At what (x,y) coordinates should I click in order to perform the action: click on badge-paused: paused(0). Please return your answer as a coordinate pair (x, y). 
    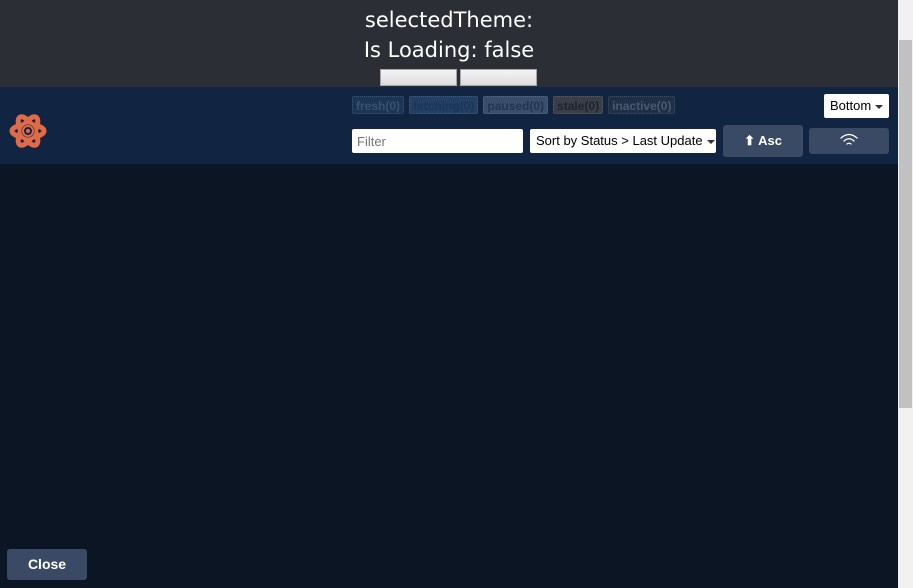
    Looking at the image, I should click on (516, 105).